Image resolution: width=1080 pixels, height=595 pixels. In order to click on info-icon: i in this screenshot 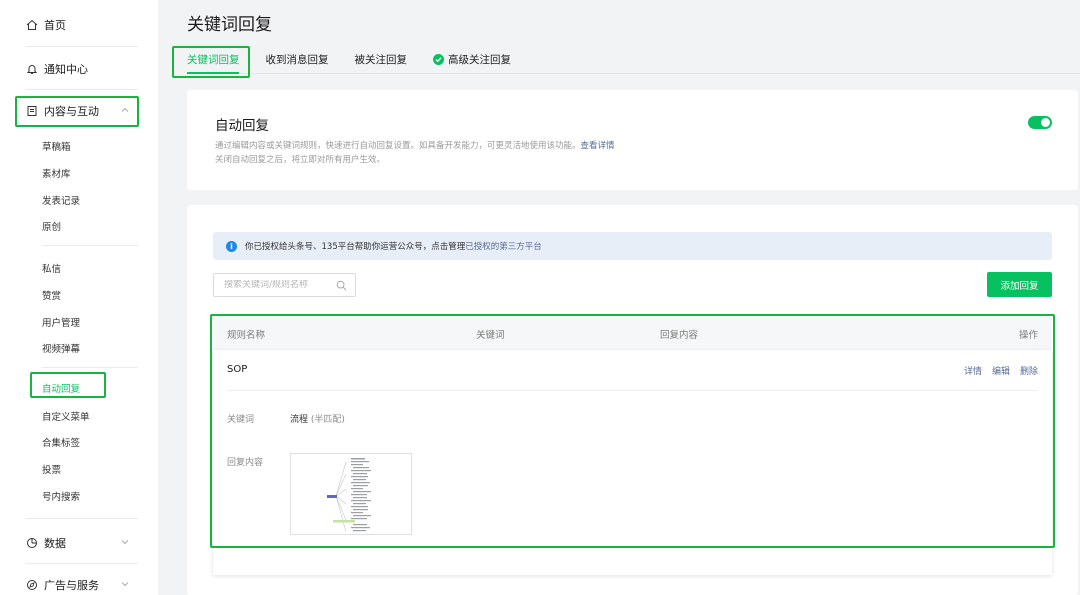, I will do `click(231, 246)`.